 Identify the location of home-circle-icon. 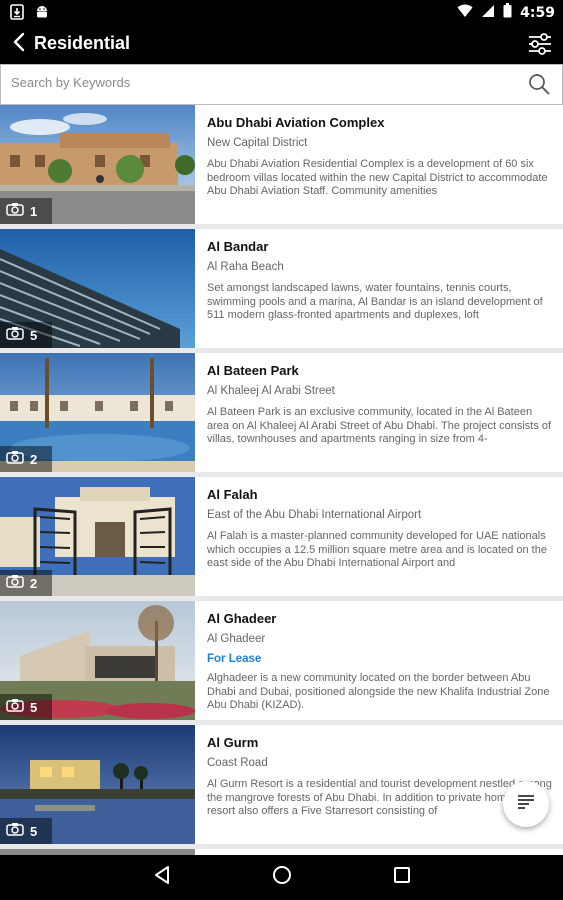
(282, 877).